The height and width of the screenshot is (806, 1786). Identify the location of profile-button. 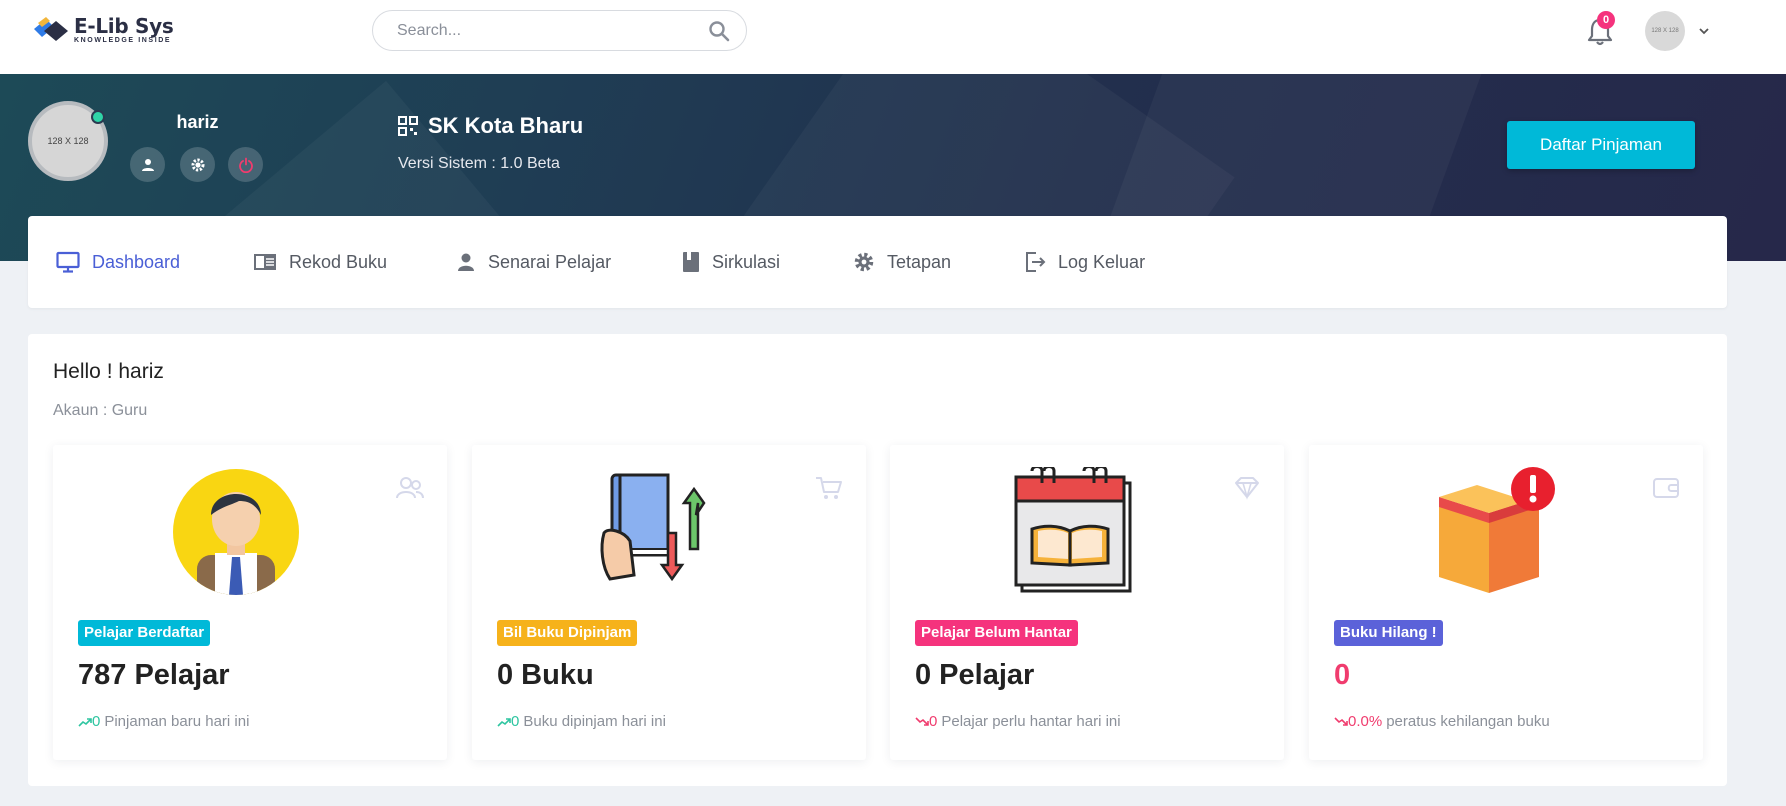
(147, 164).